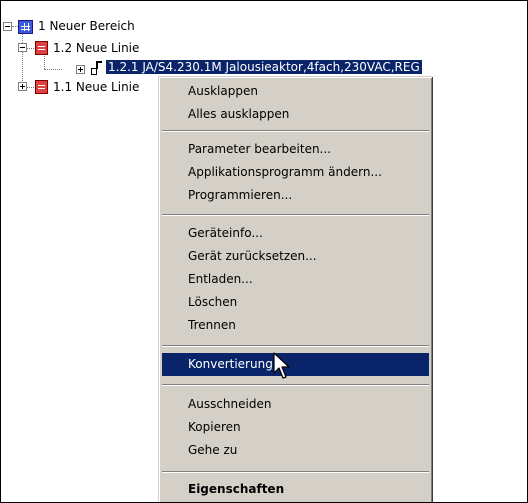 The image size is (528, 503). I want to click on menu-item-ausschneiden: Ausschneiden, so click(295, 404).